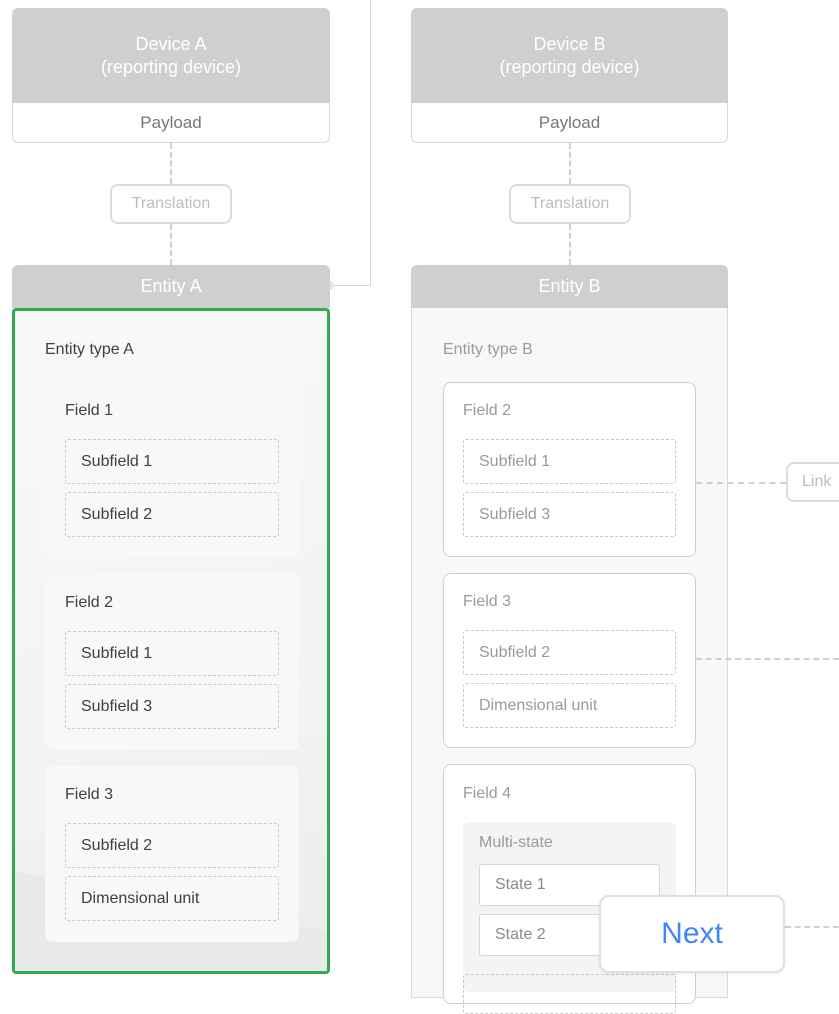 The height and width of the screenshot is (1014, 839). What do you see at coordinates (172, 845) in the screenshot?
I see `entity-a-field-3-subfield-1: Subfield 2` at bounding box center [172, 845].